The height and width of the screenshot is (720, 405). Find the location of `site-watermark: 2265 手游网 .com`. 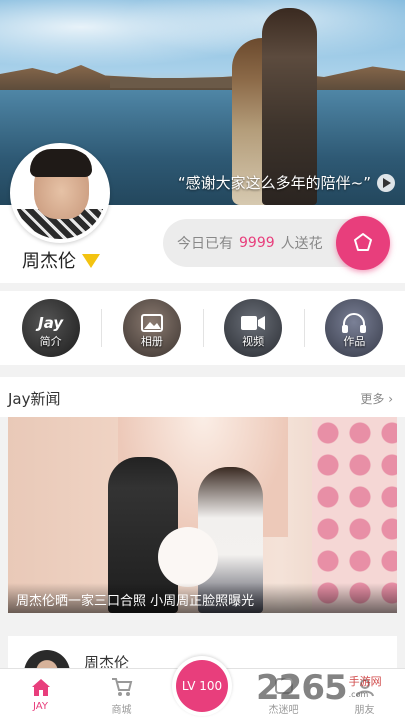

site-watermark: 2265 手游网 .com is located at coordinates (319, 688).